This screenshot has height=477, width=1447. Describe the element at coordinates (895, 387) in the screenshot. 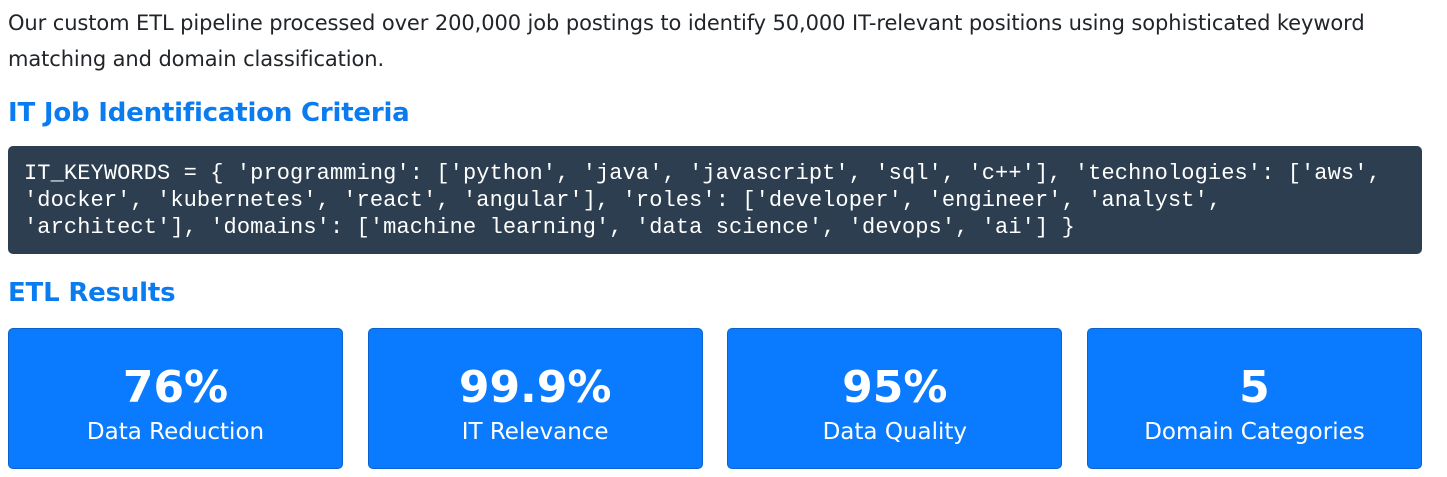

I see `stat-value: 95%` at that location.